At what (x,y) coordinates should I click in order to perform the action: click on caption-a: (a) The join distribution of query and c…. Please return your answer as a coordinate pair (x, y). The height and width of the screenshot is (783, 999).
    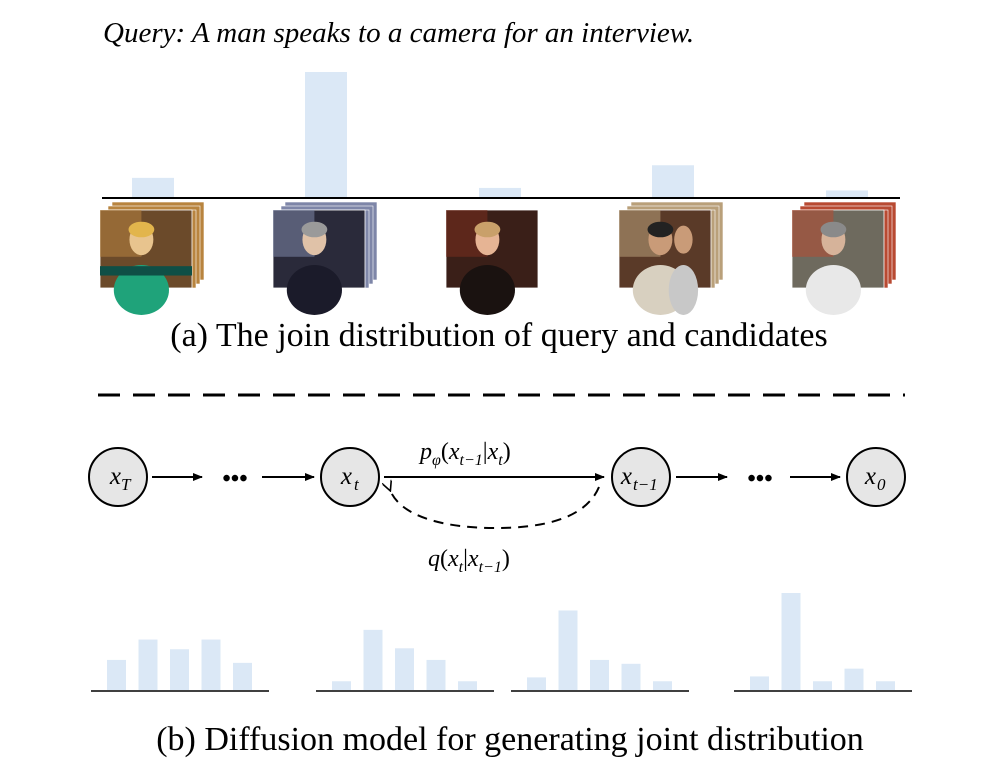
    Looking at the image, I should click on (498, 335).